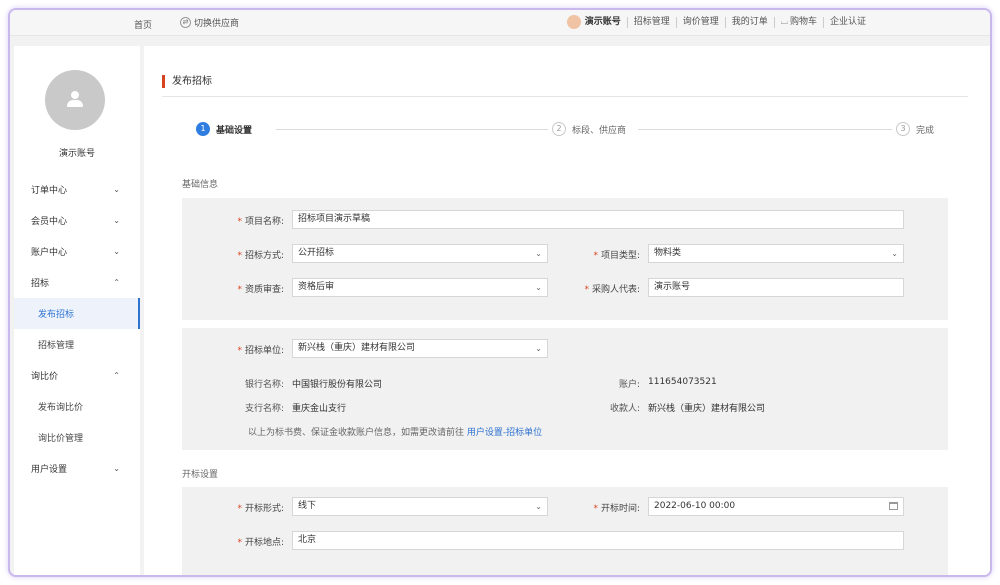 This screenshot has height=585, width=1000. I want to click on account-info-note: 以上为标书费、保证金收款账户信息，如需更改请前往 用户设置-招标单位, so click(395, 433).